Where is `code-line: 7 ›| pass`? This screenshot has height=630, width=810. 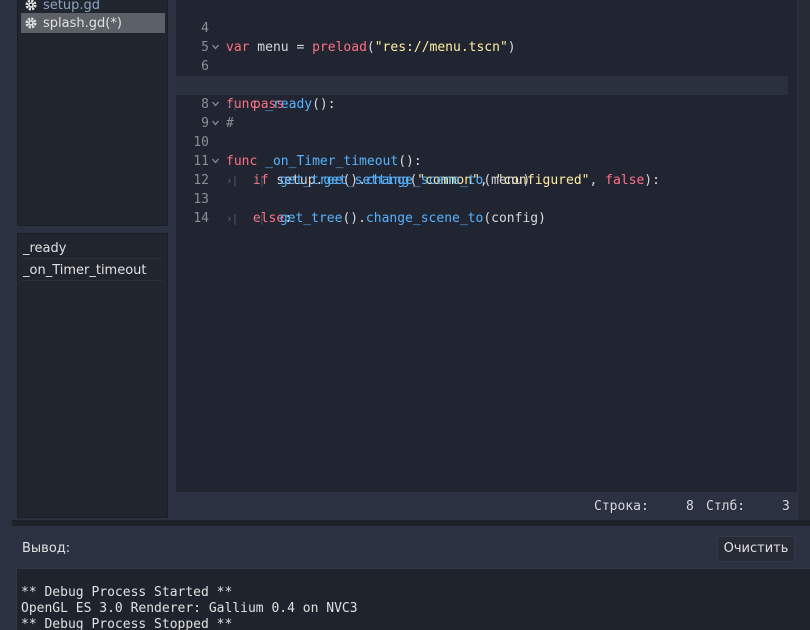 code-line: 7 ›| pass is located at coordinates (482, 84).